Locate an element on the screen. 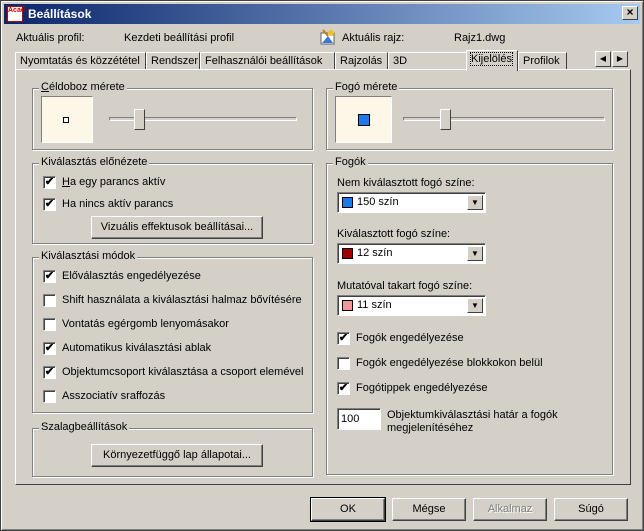 This screenshot has height=531, width=644. title-bar: Acad Beállítások × is located at coordinates (322, 14).